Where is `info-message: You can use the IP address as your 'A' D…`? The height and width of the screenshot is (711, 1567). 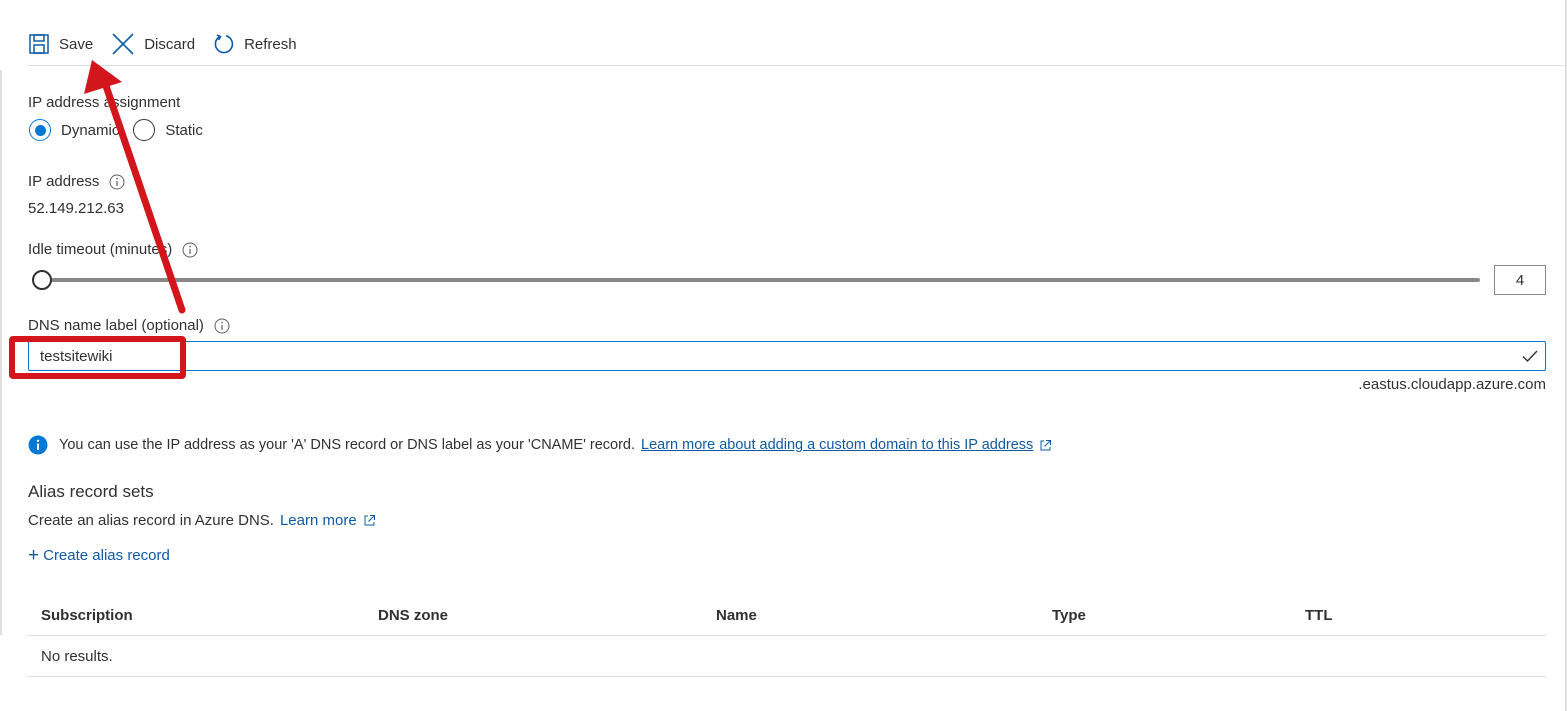 info-message: You can use the IP address as your 'A' D… is located at coordinates (540, 445).